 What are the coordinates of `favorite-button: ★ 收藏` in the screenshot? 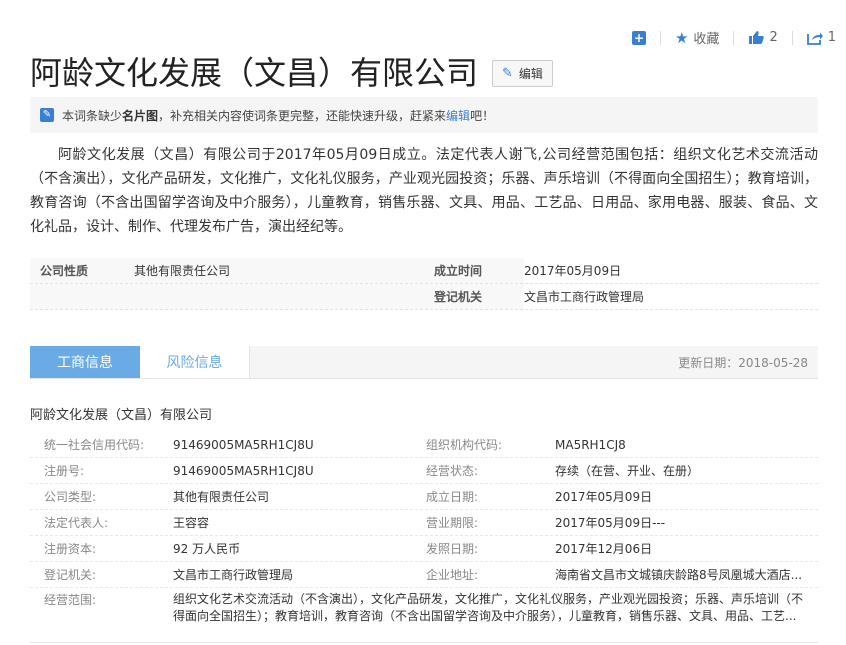 It's located at (697, 38).